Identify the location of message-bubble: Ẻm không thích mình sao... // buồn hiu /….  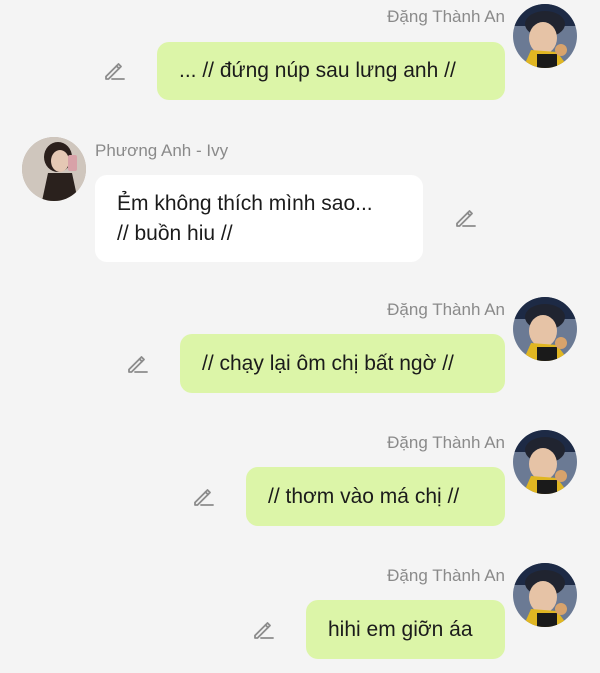
(259, 218).